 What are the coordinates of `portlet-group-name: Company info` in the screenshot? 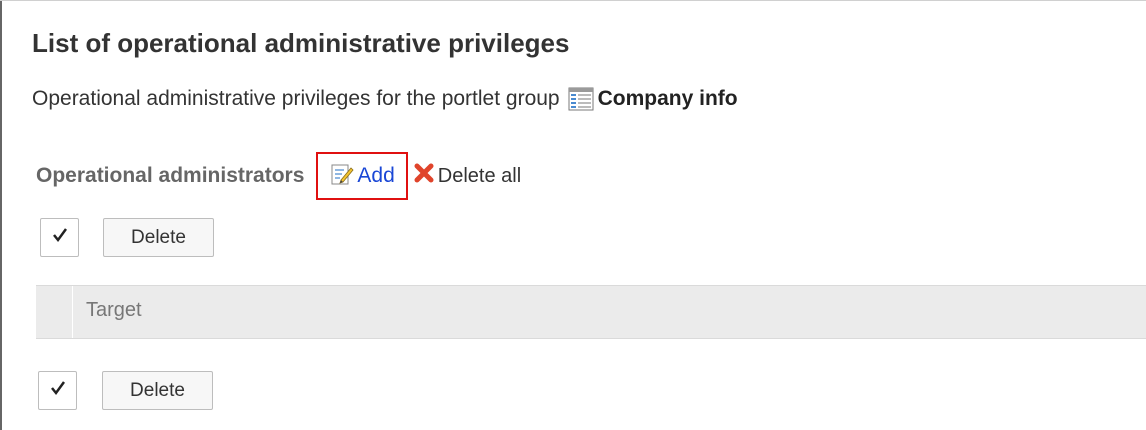 It's located at (667, 98).